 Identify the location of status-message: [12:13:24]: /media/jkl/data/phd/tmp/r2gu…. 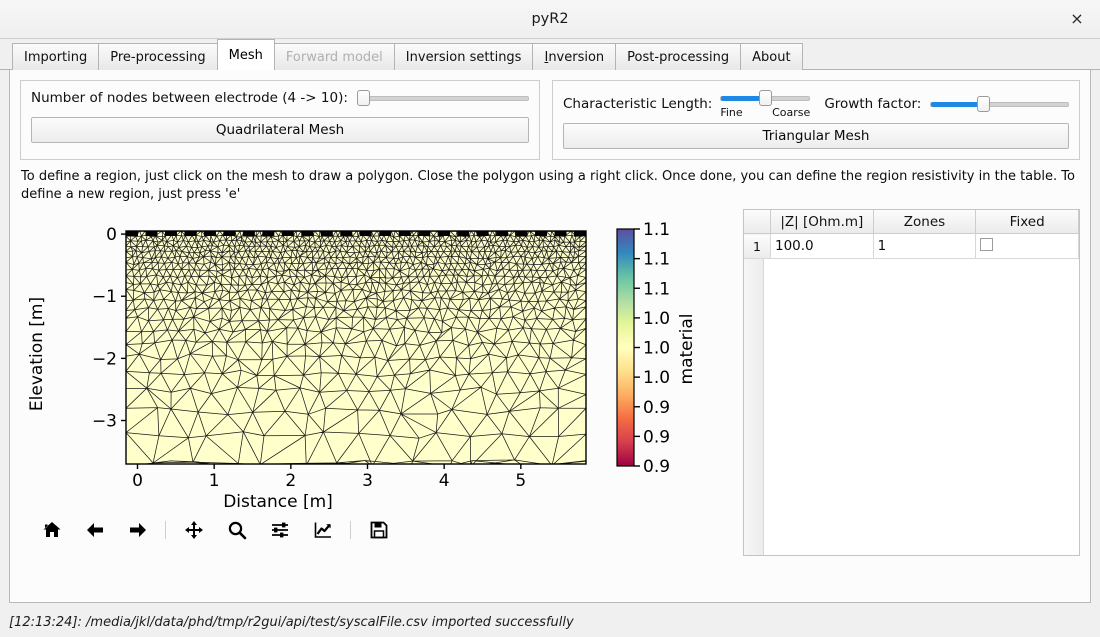
(291, 622).